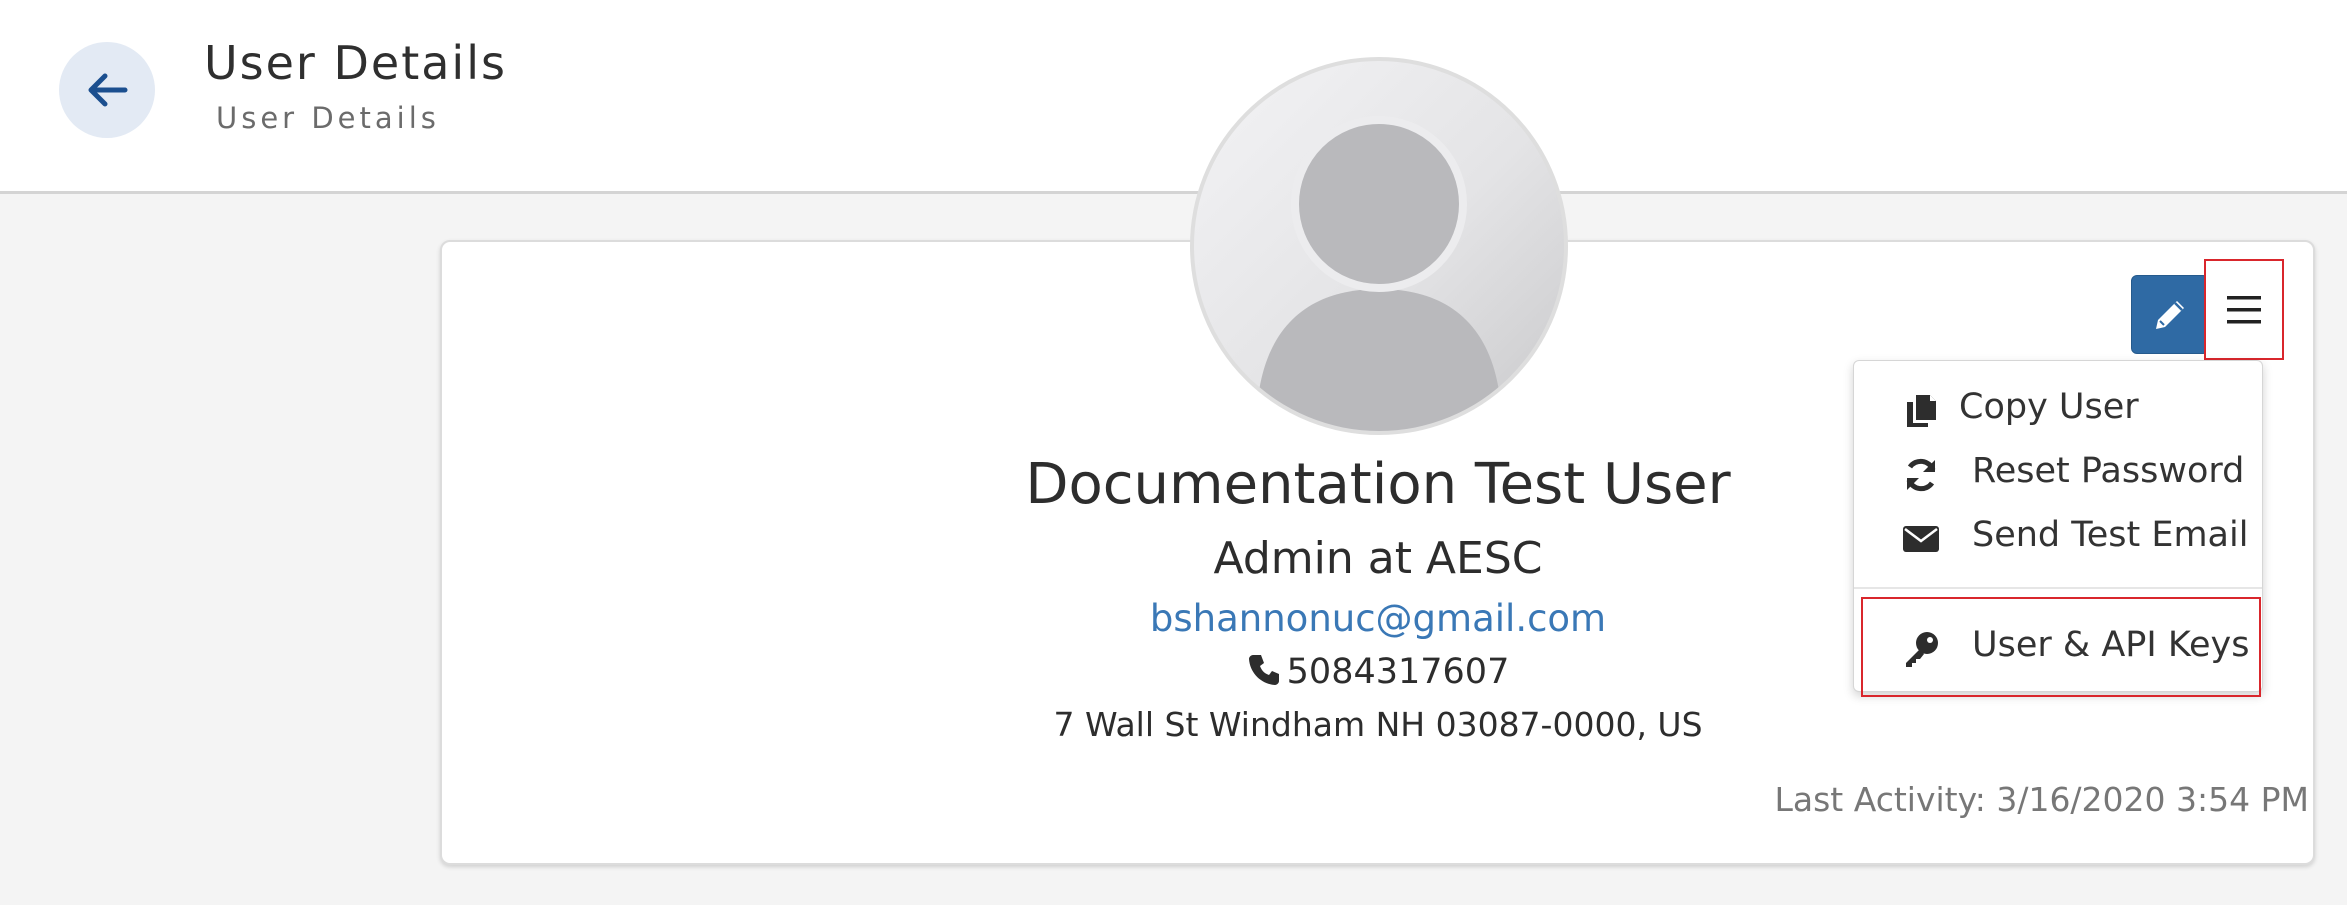 The image size is (2347, 905). Describe the element at coordinates (2110, 535) in the screenshot. I see `menu-item-label: Send Test Email` at that location.